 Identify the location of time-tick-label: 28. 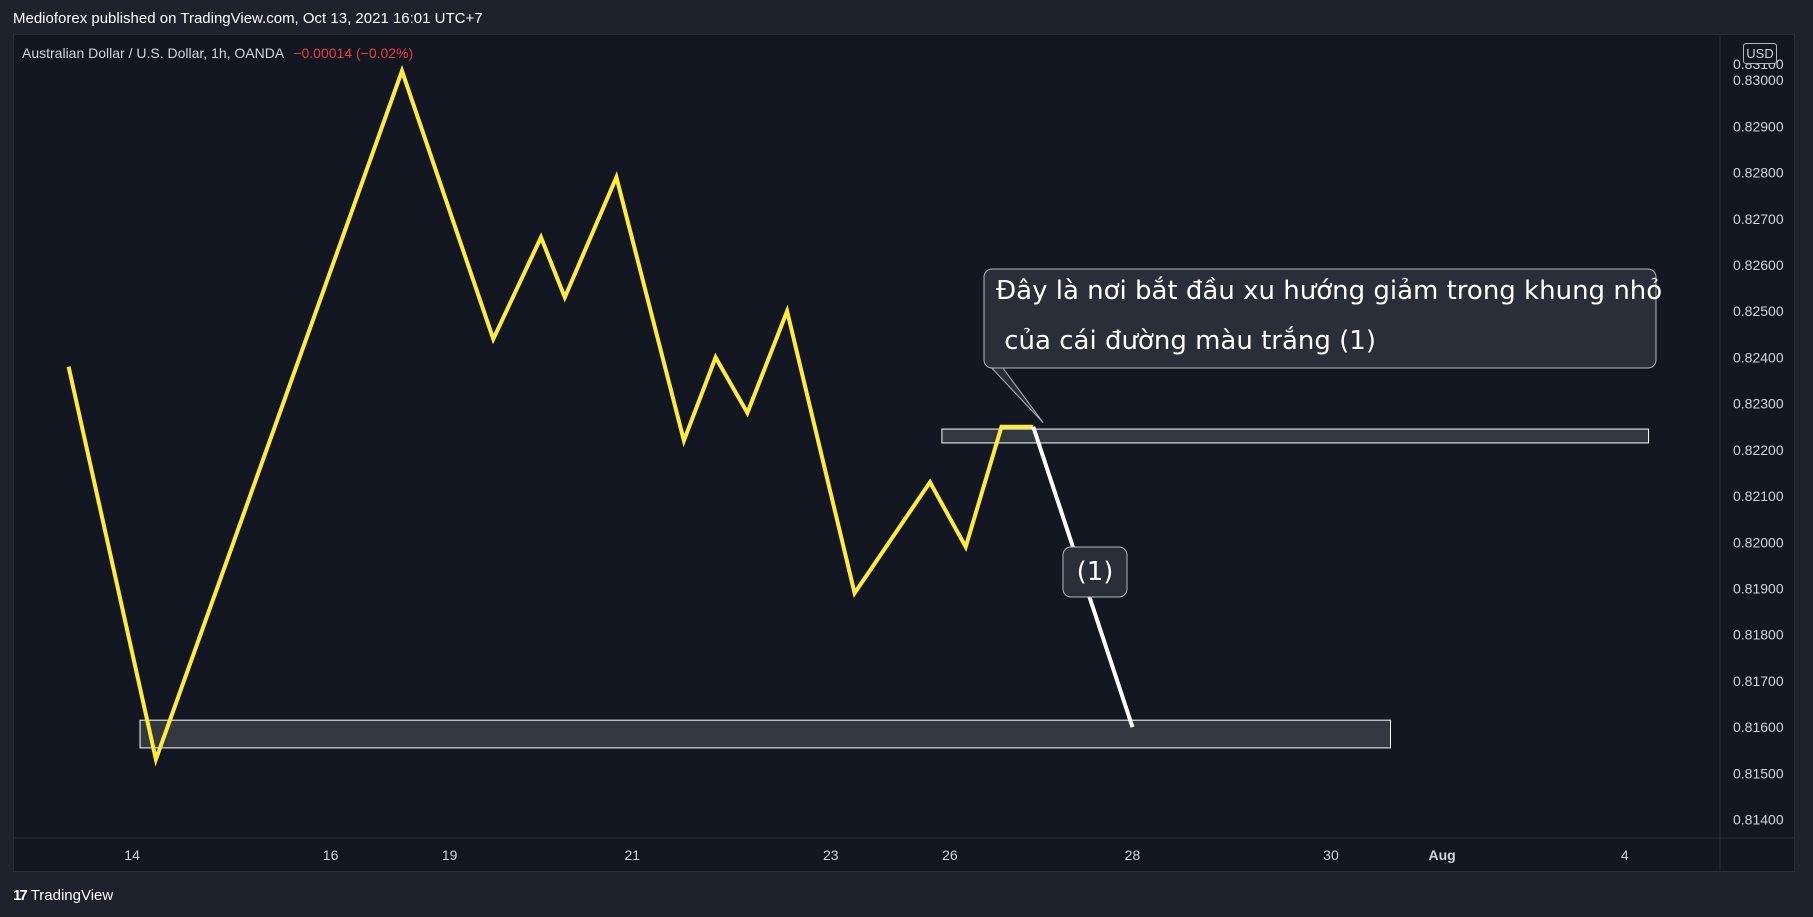
(1133, 855).